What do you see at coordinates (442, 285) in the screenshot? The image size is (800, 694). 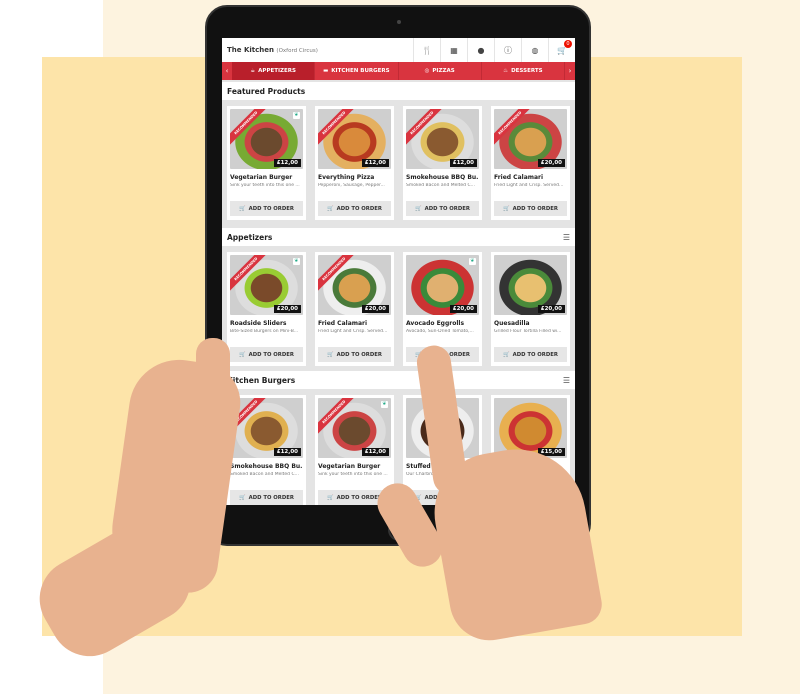 I see `product-image: ❦ £20,00` at bounding box center [442, 285].